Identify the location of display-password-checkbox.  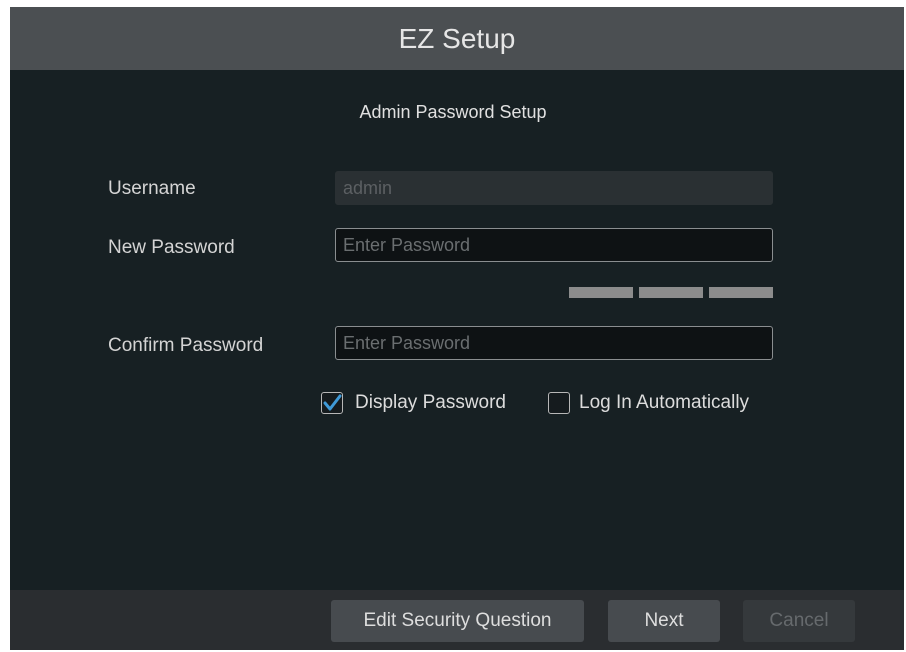
(332, 403).